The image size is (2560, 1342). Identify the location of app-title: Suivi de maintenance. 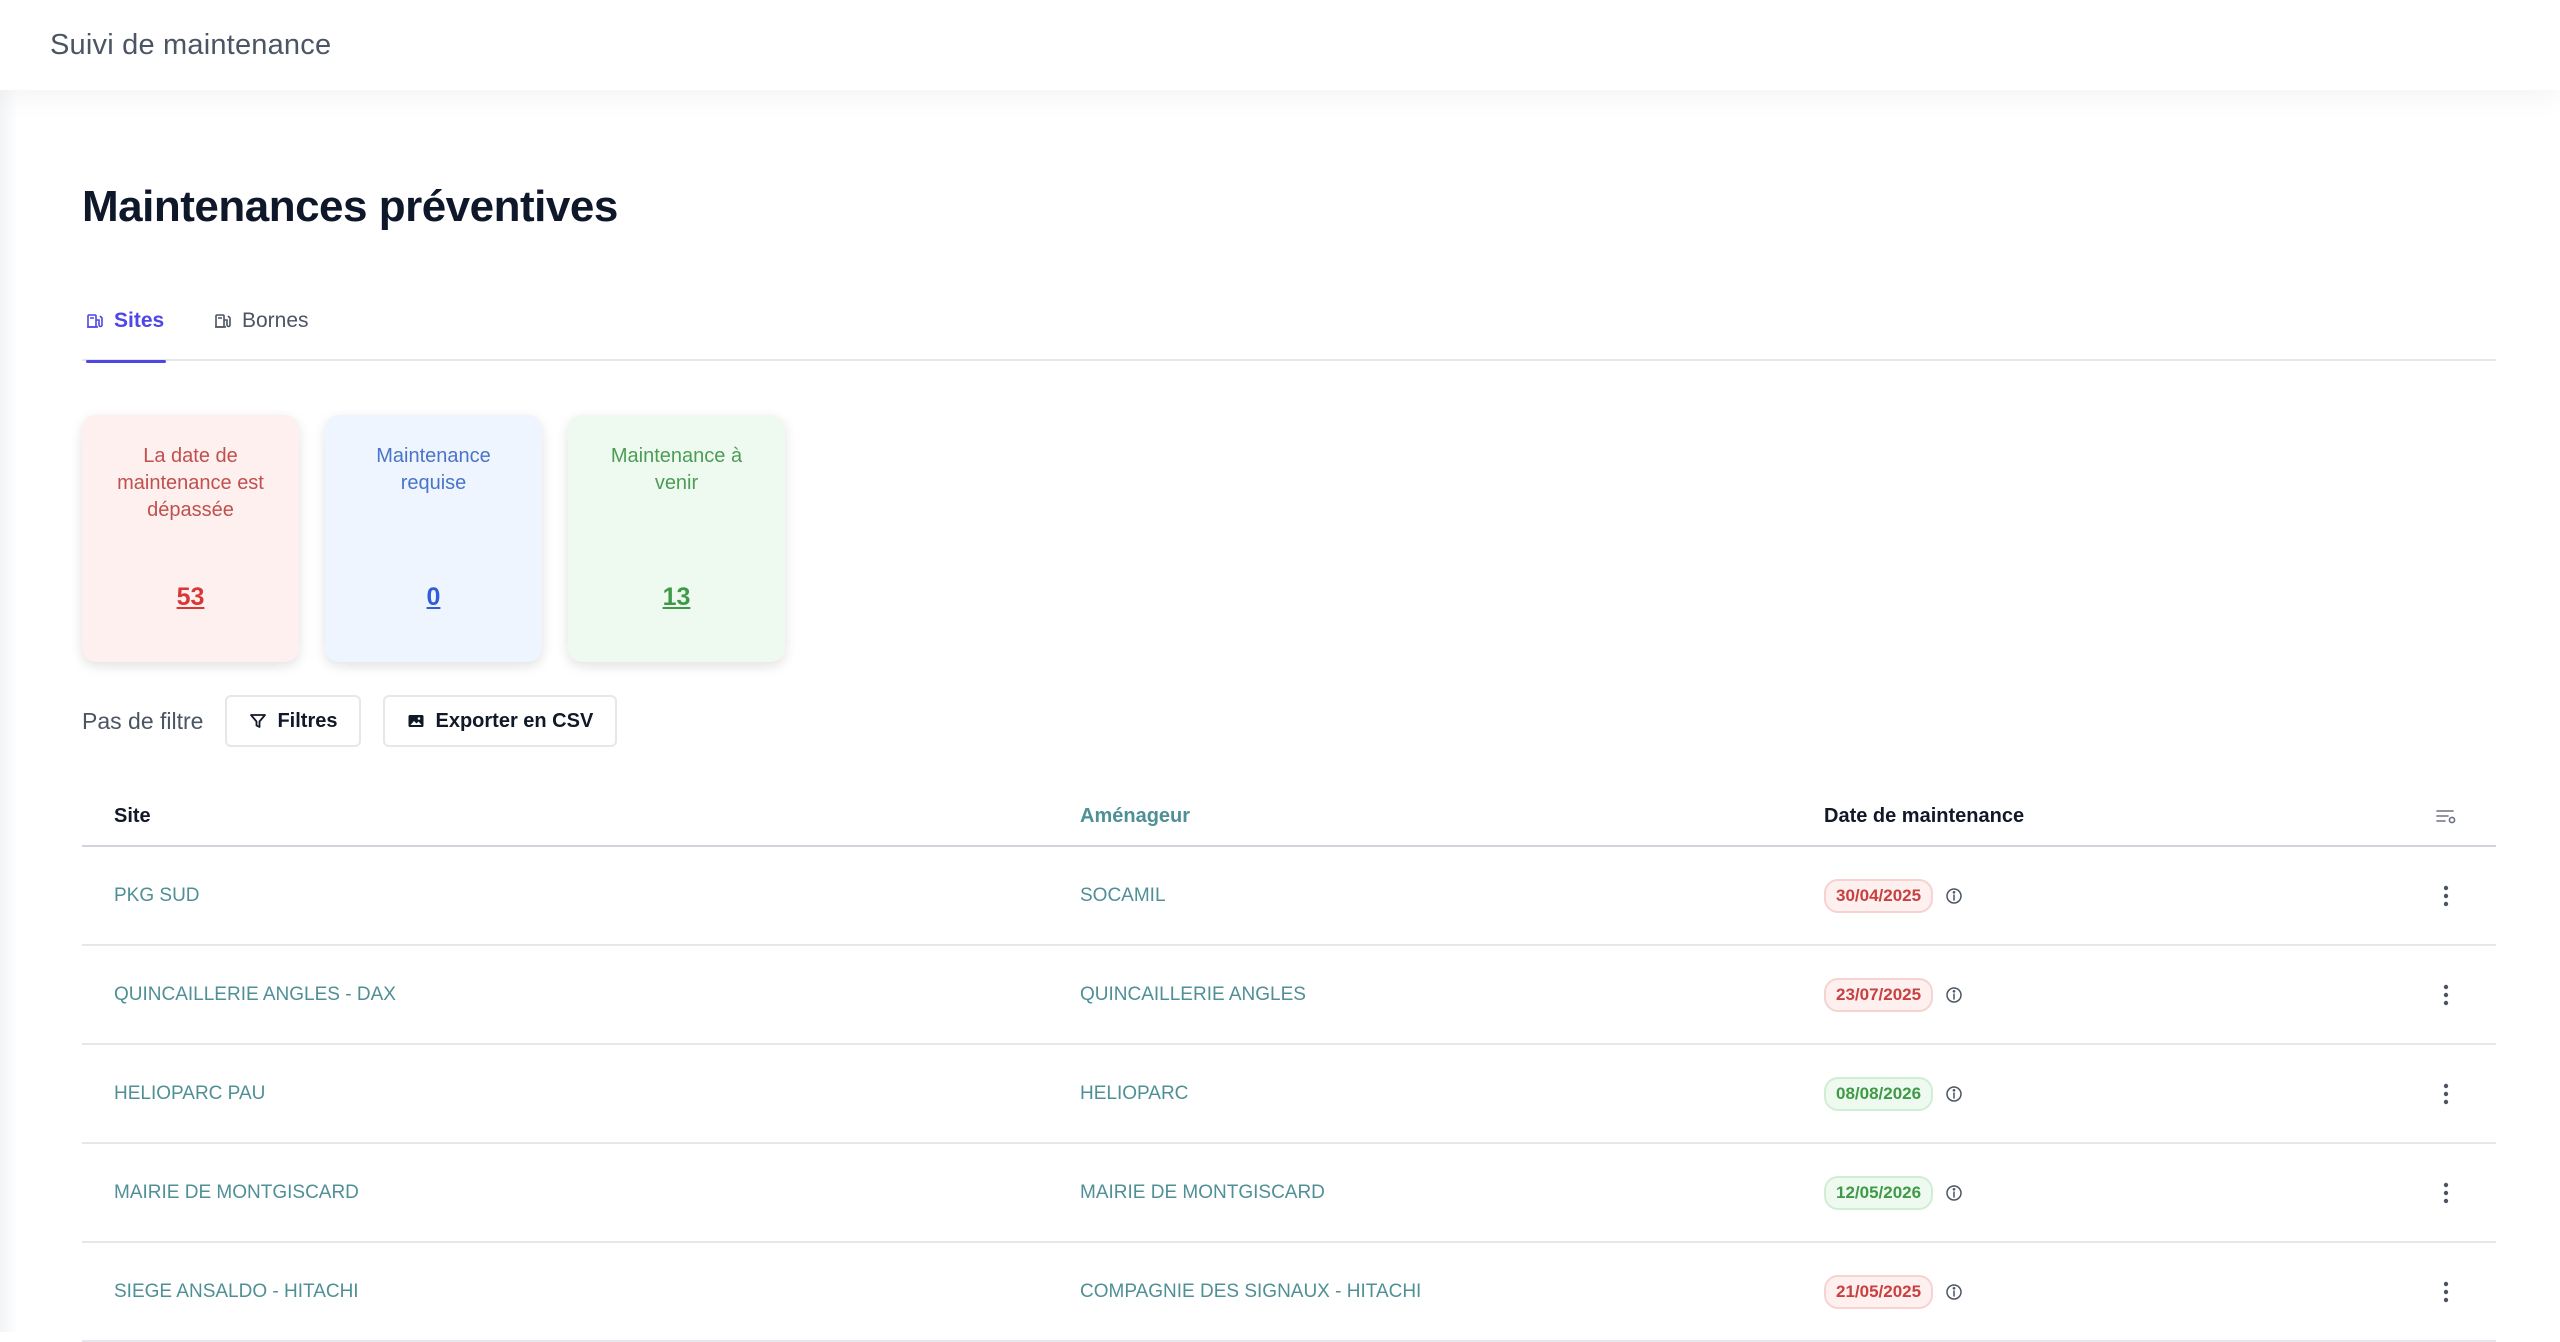
(191, 44).